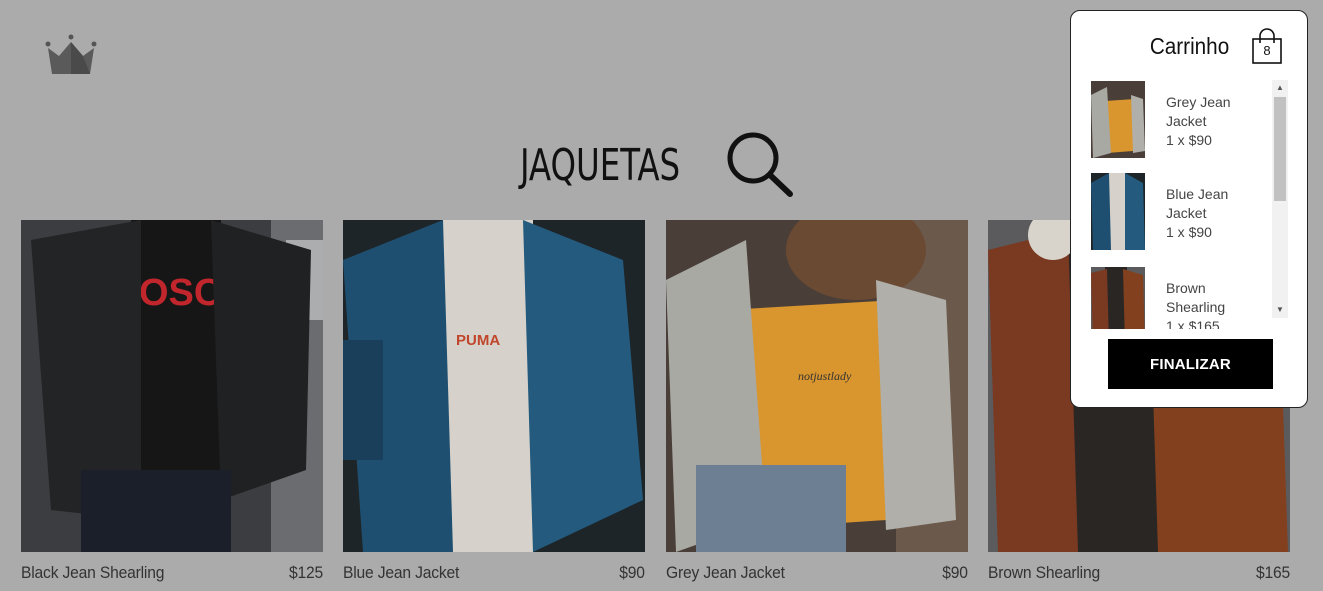  Describe the element at coordinates (71, 55) in the screenshot. I see `crown-icon` at that location.